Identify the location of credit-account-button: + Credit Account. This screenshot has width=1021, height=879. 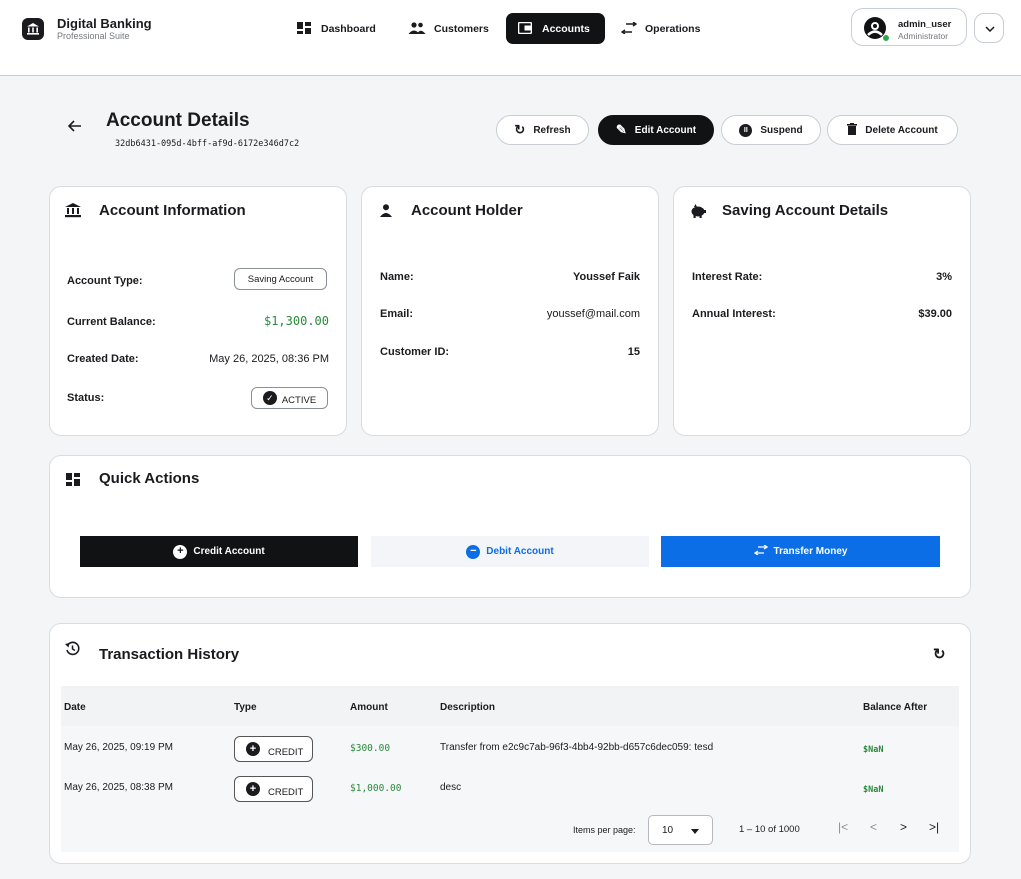
(219, 551).